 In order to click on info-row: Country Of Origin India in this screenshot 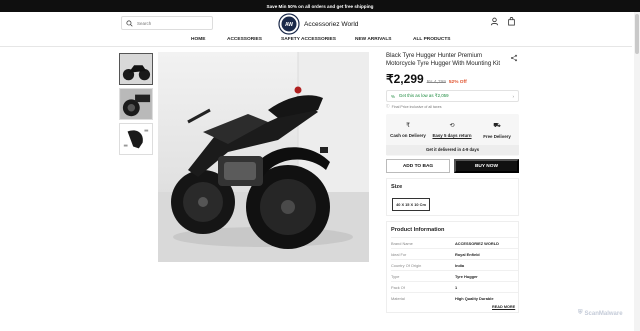, I will do `click(454, 264)`.